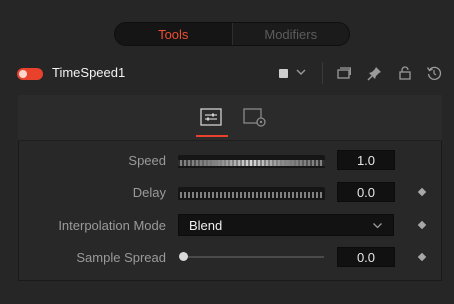 This screenshot has height=304, width=454. What do you see at coordinates (366, 160) in the screenshot?
I see `speed-value-field: 1.0` at bounding box center [366, 160].